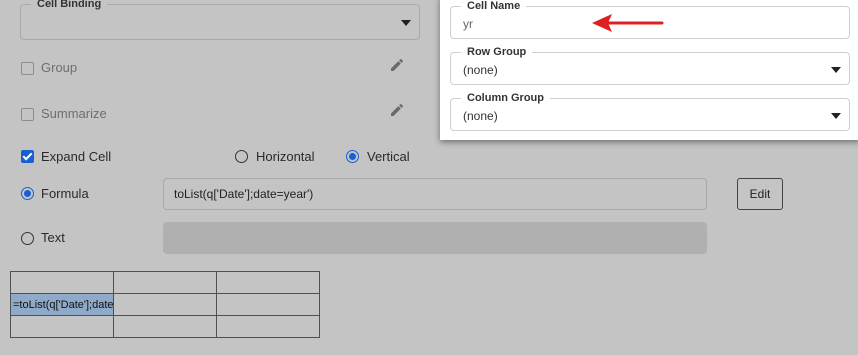 Image resolution: width=858 pixels, height=355 pixels. Describe the element at coordinates (650, 111) in the screenshot. I see `column-group-select: Column Group (none)` at that location.